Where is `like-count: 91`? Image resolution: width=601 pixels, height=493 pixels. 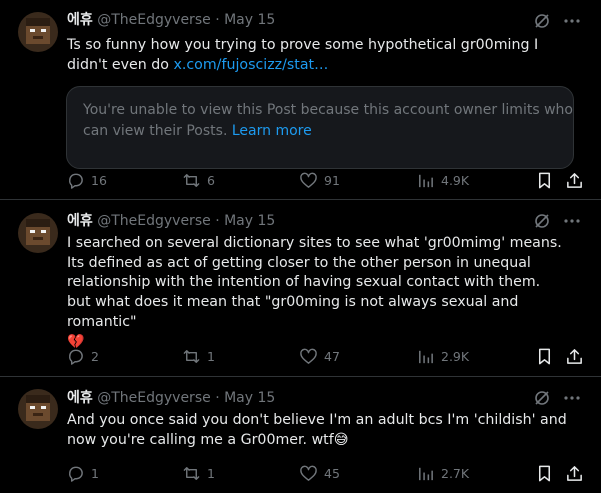 like-count: 91 is located at coordinates (332, 180).